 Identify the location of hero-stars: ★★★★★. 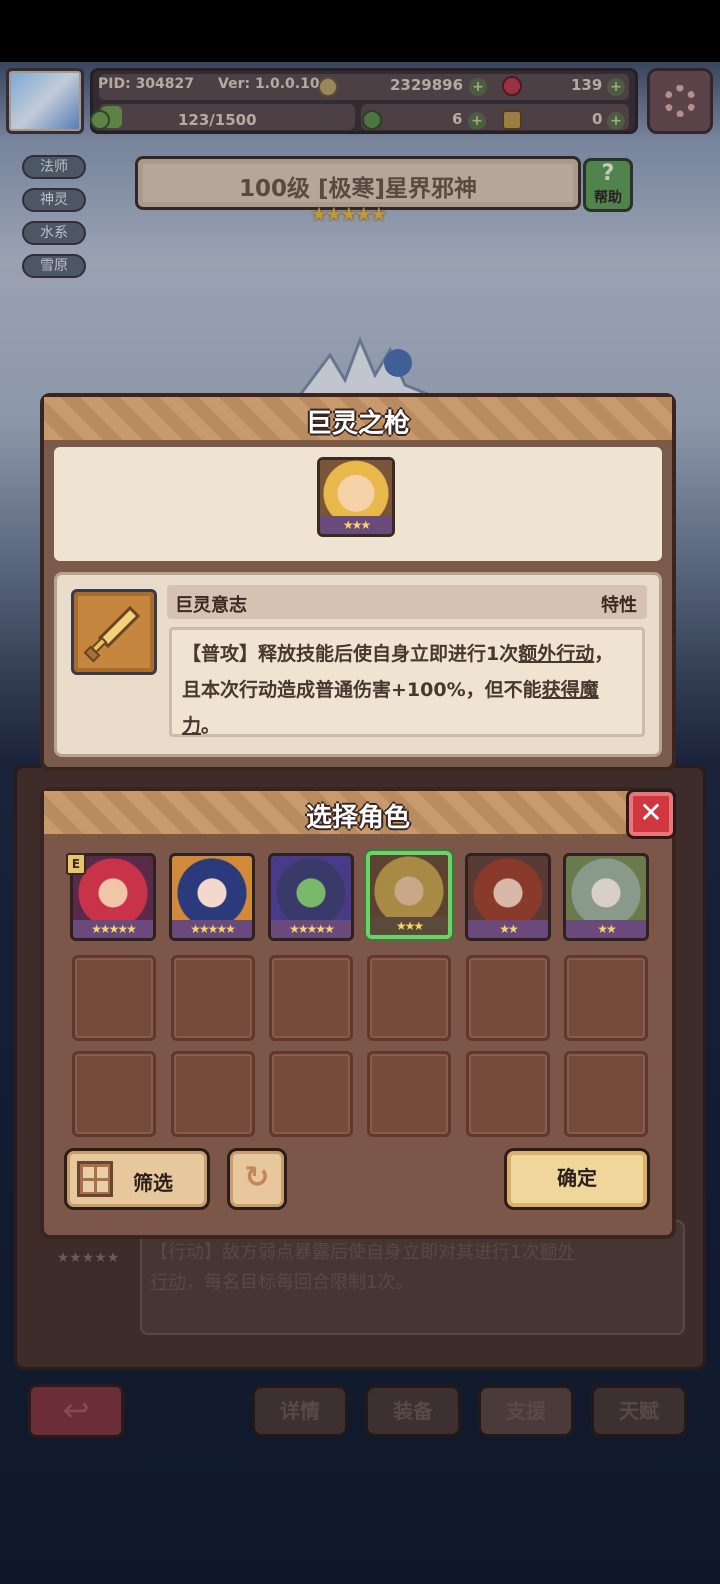
(88, 1261).